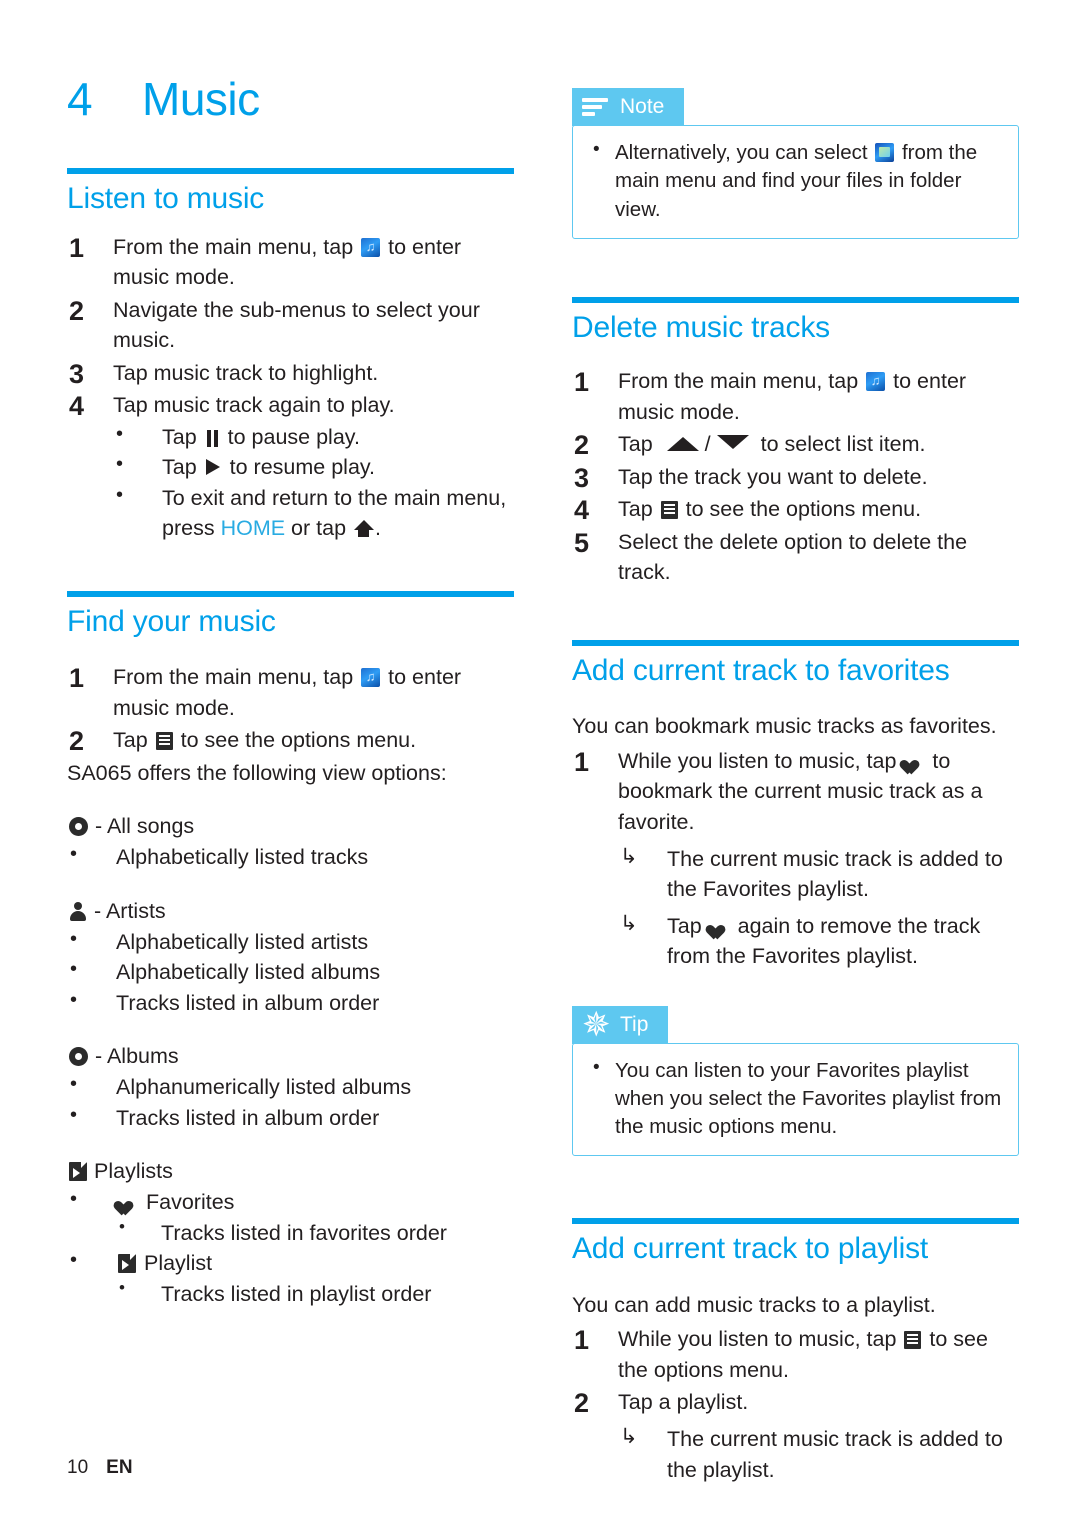 Image resolution: width=1080 pixels, height=1527 pixels. Describe the element at coordinates (595, 107) in the screenshot. I see `note-icon` at that location.